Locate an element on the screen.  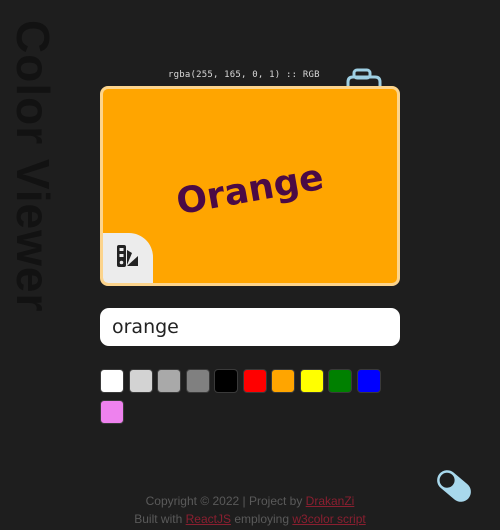
color-search-input is located at coordinates (250, 327).